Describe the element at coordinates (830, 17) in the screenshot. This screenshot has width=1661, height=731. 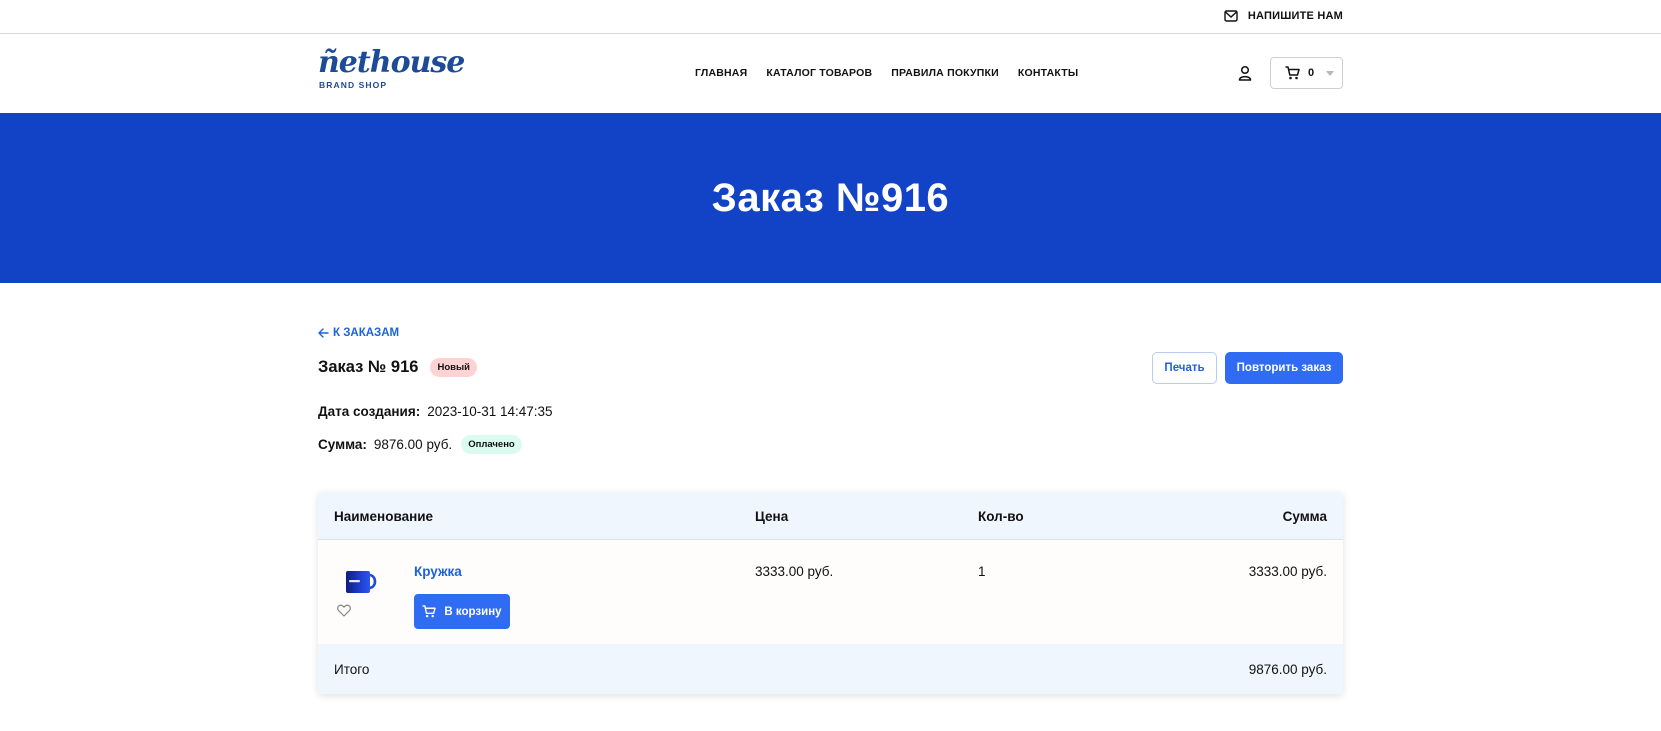
I see `top-bar: НАПИШИТЕ НАМ` at that location.